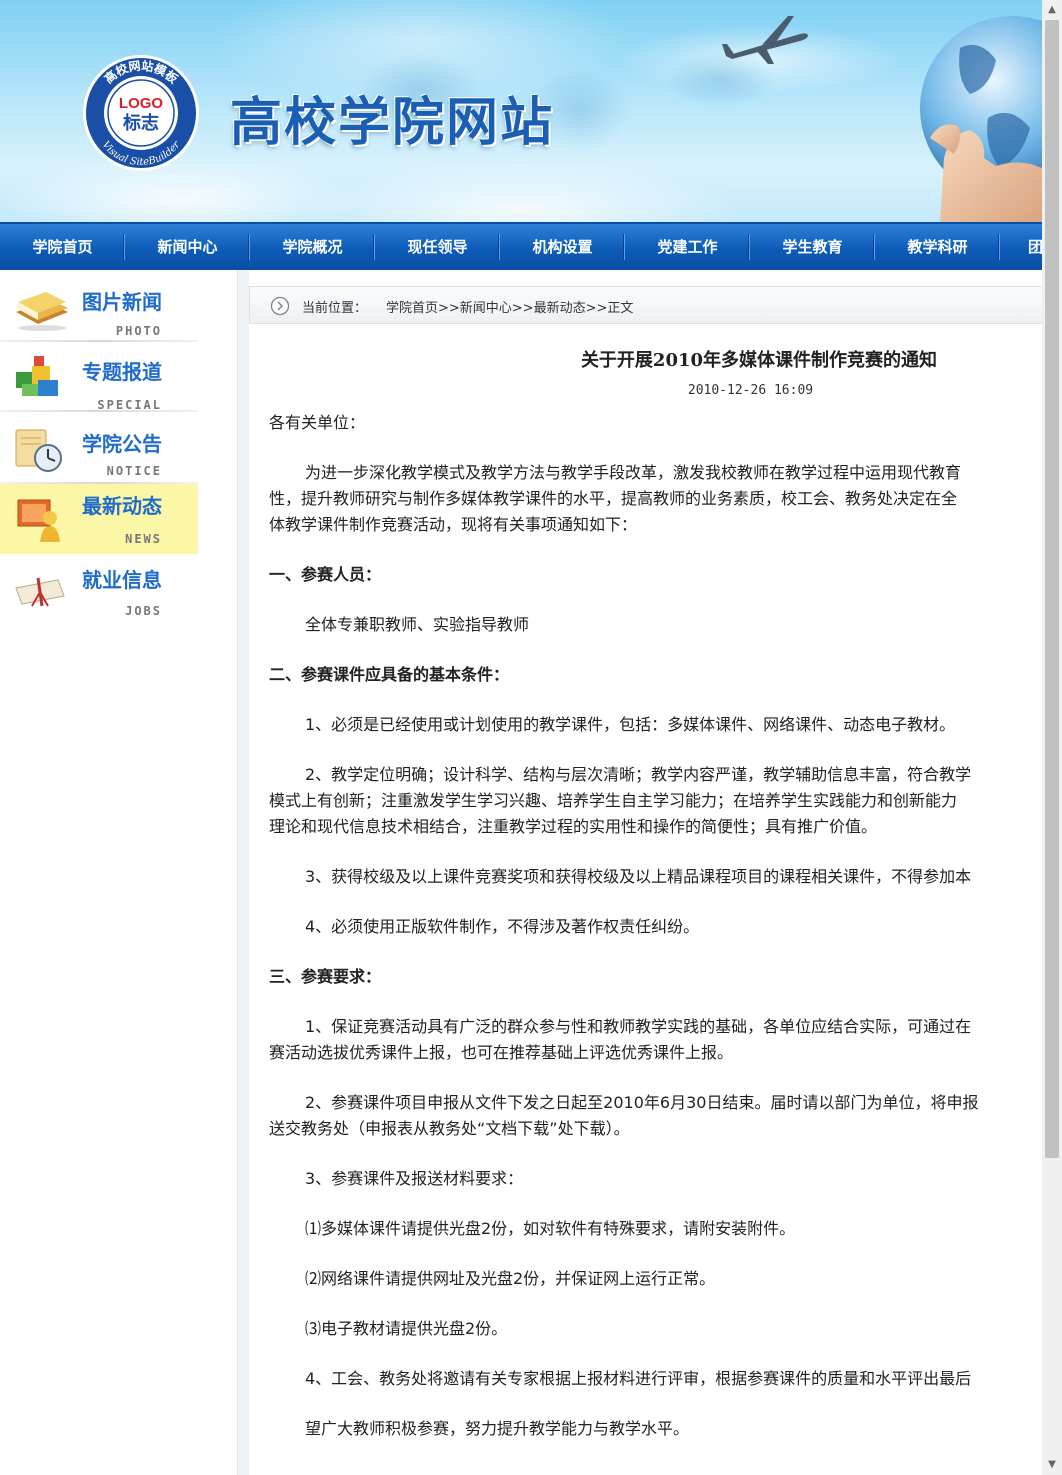 Image resolution: width=1062 pixels, height=1475 pixels. I want to click on article-paragraph: 4、必须使用正版软件制作，不得涉及著作权责任纠纷。, so click(502, 926).